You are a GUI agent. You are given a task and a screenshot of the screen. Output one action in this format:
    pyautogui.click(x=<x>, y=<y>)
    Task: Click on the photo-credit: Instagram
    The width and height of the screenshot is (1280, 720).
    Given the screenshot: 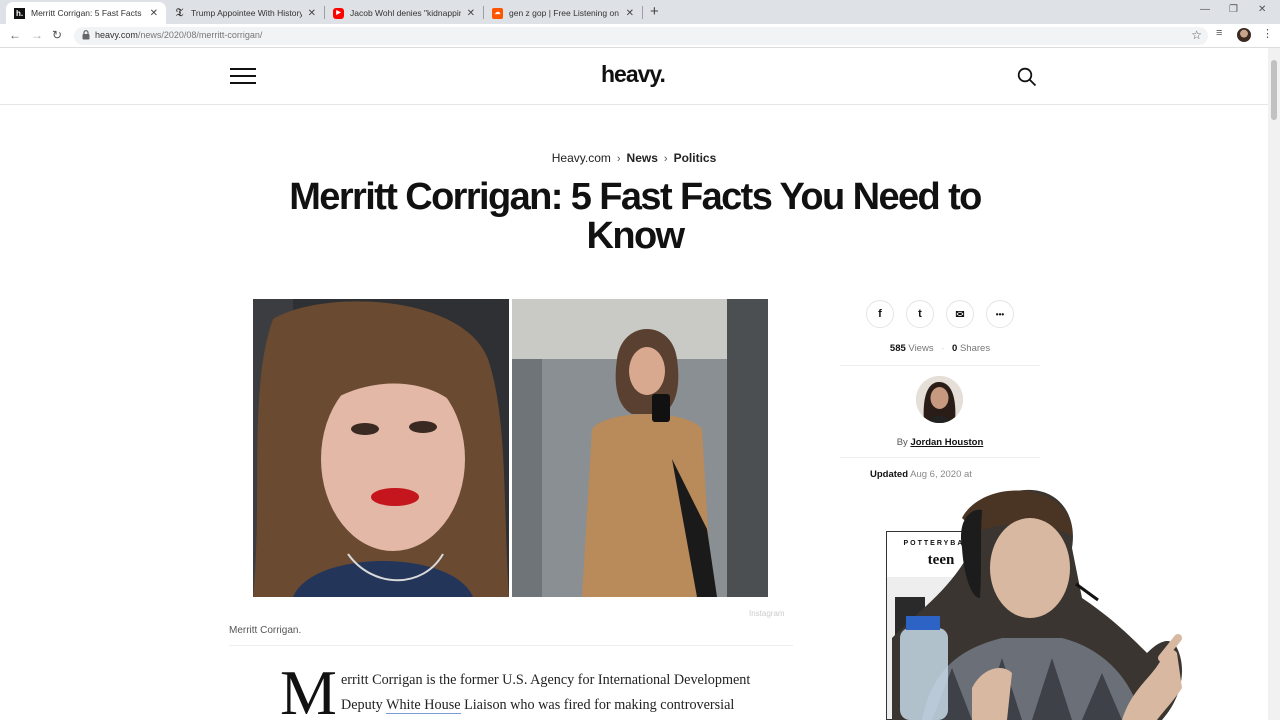 What is the action you would take?
    pyautogui.click(x=767, y=613)
    